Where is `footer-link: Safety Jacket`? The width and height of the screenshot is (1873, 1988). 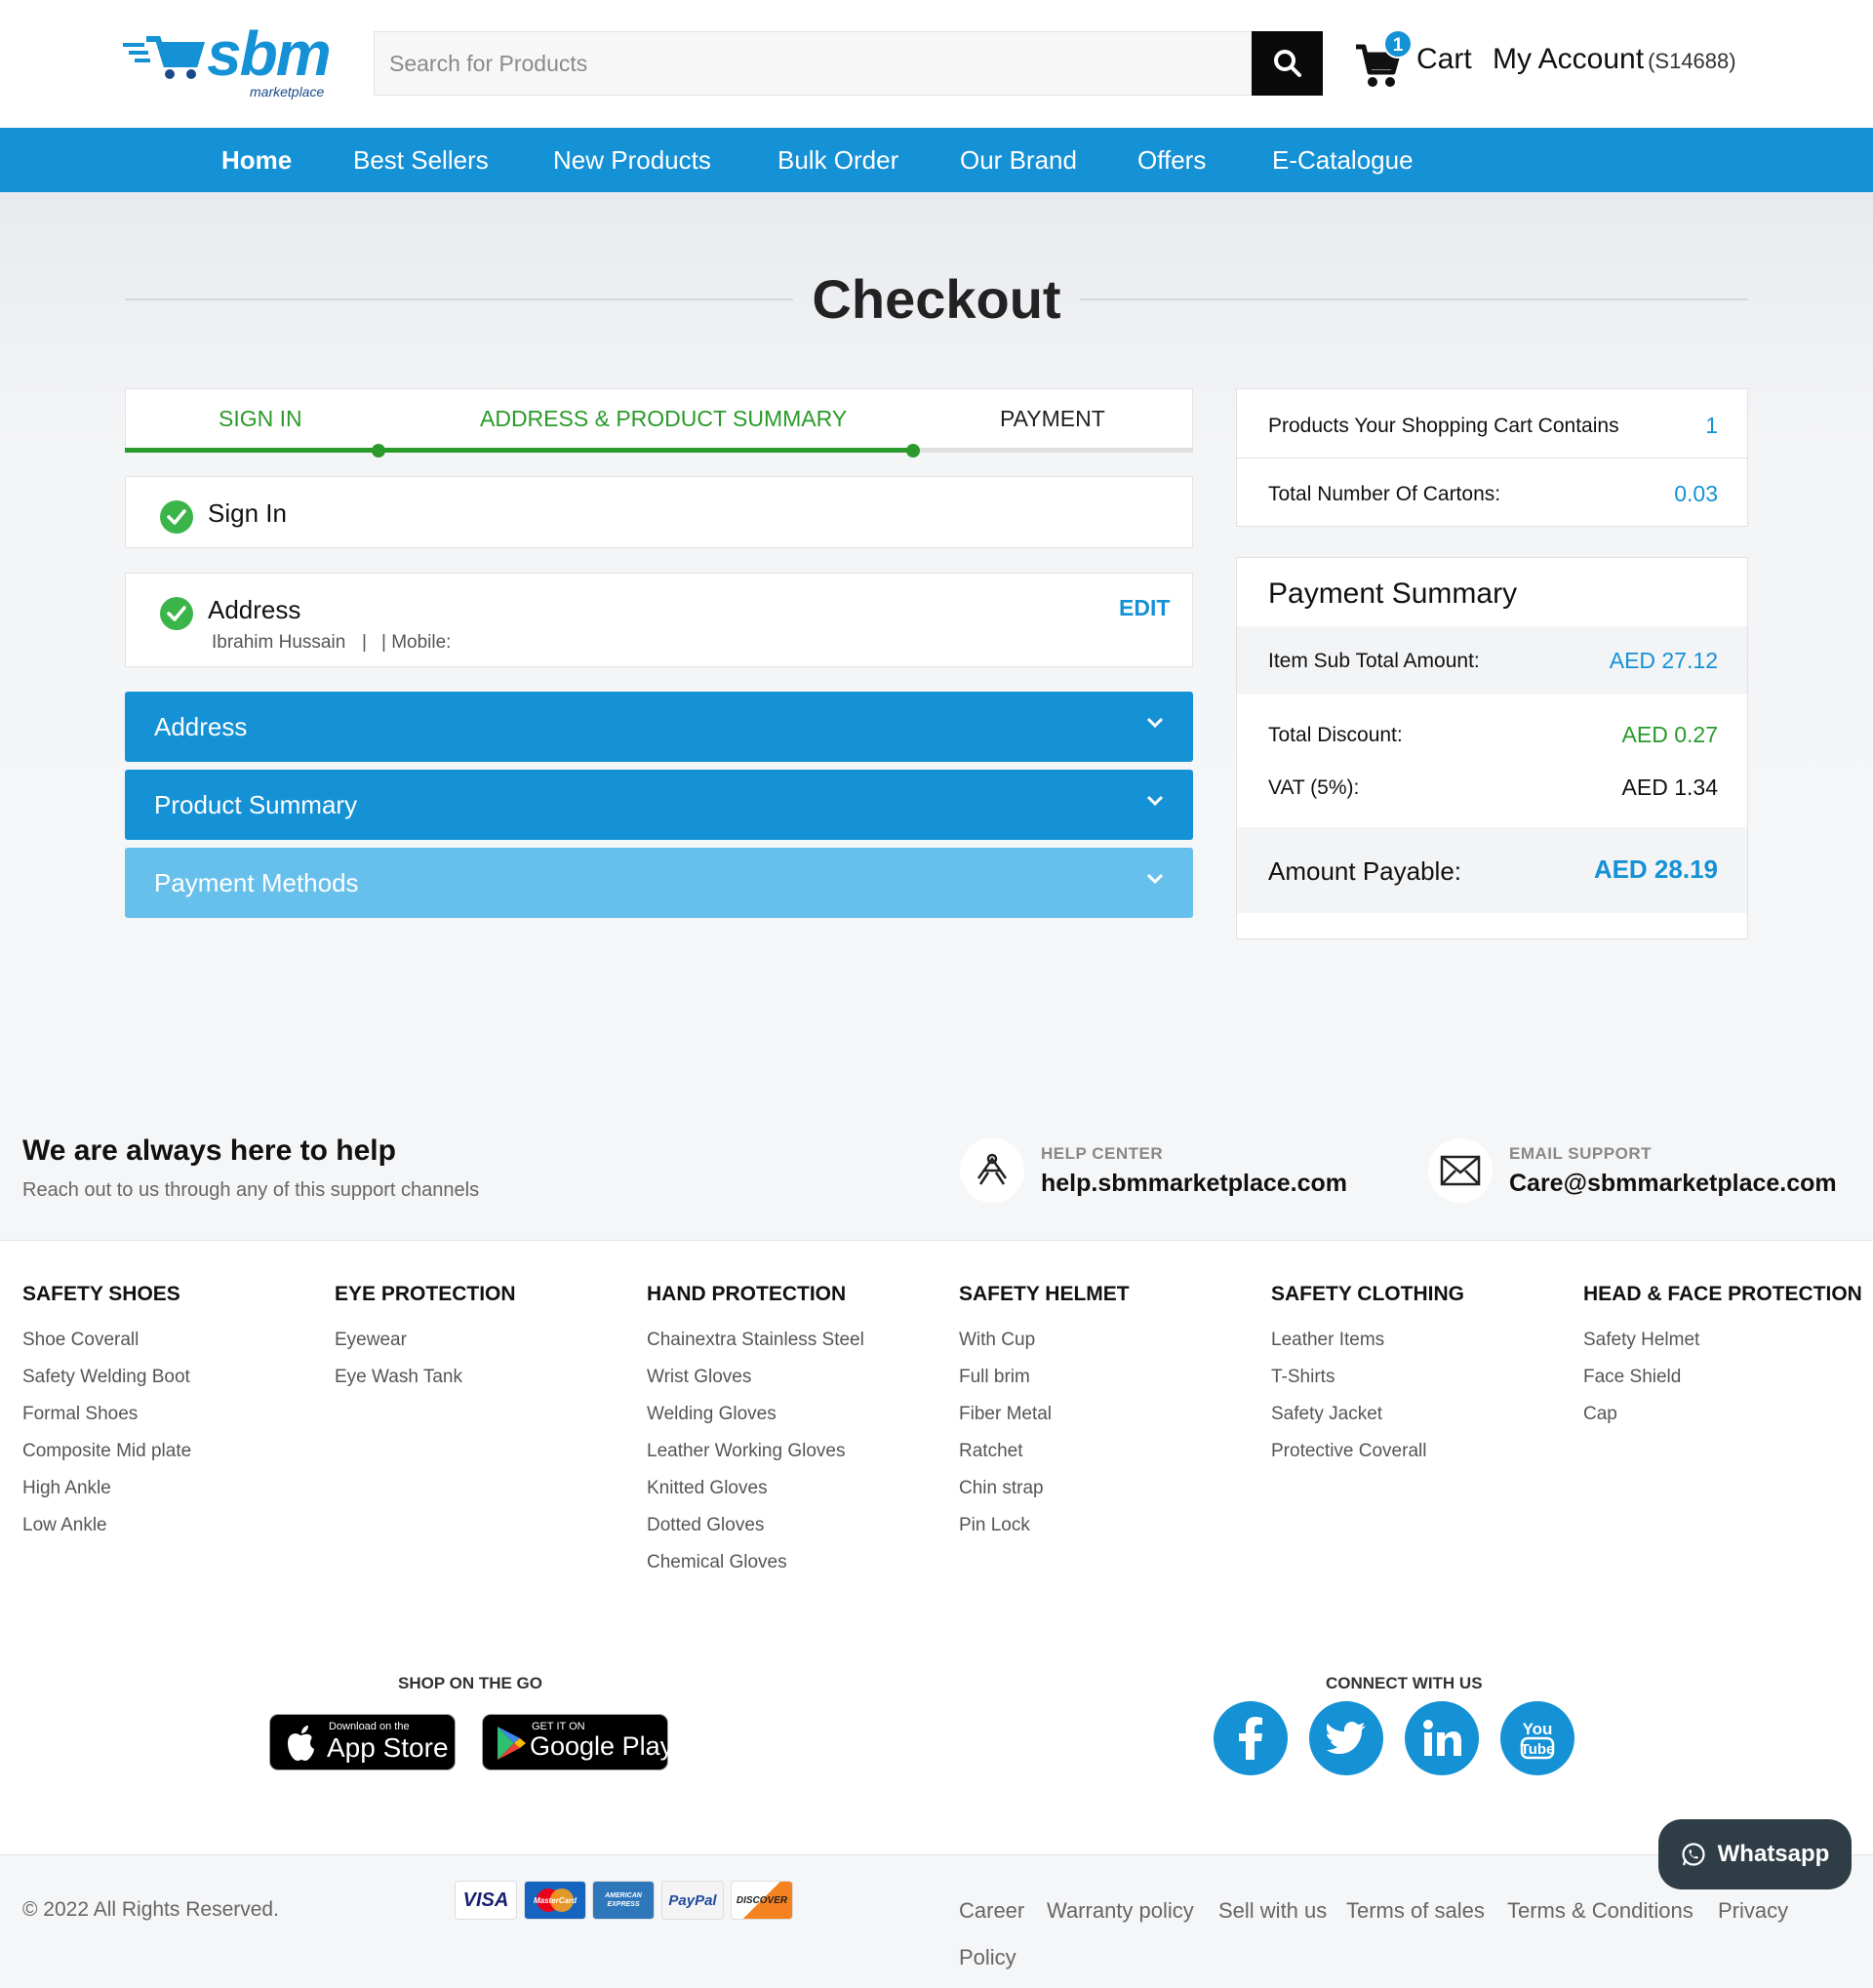
footer-link: Safety Jacket is located at coordinates (1326, 1415).